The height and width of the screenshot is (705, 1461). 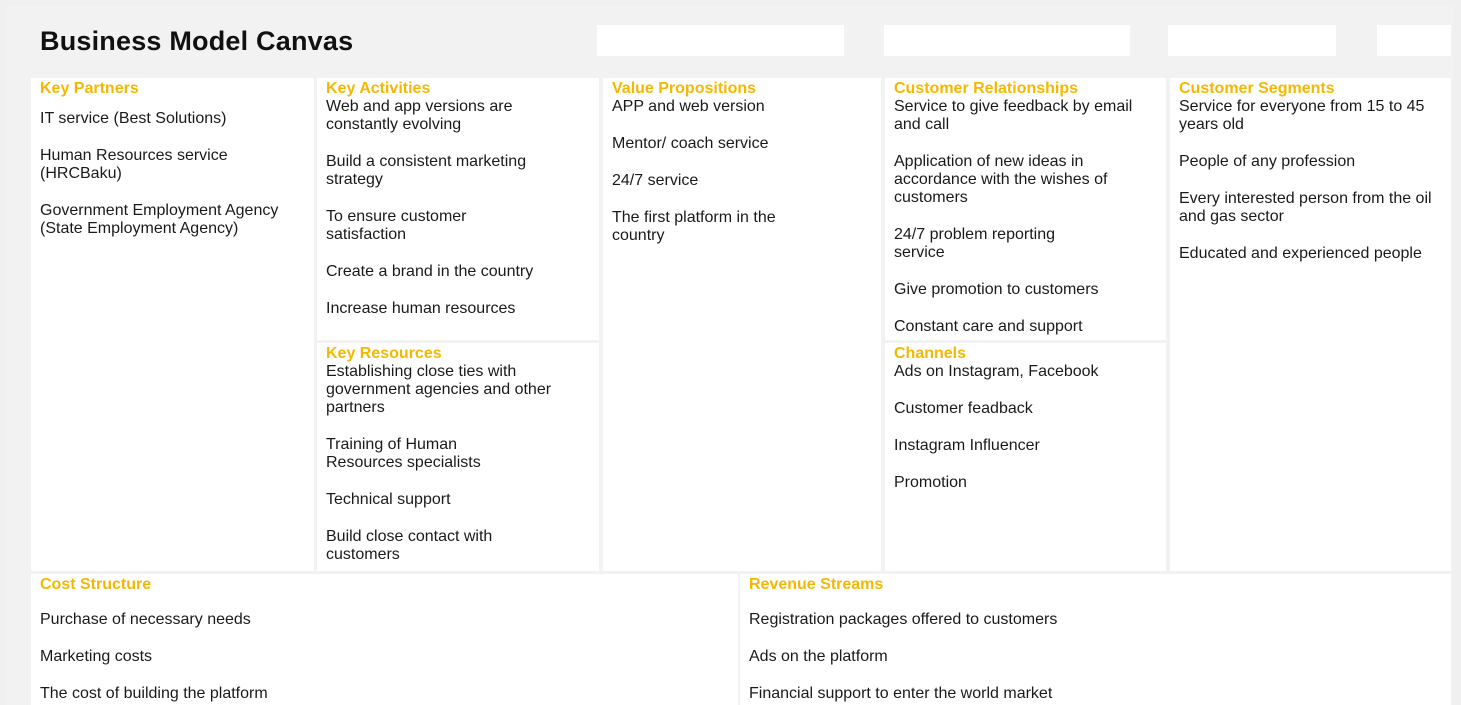 What do you see at coordinates (96, 584) in the screenshot?
I see `cost-structure-heading: Cost Structure` at bounding box center [96, 584].